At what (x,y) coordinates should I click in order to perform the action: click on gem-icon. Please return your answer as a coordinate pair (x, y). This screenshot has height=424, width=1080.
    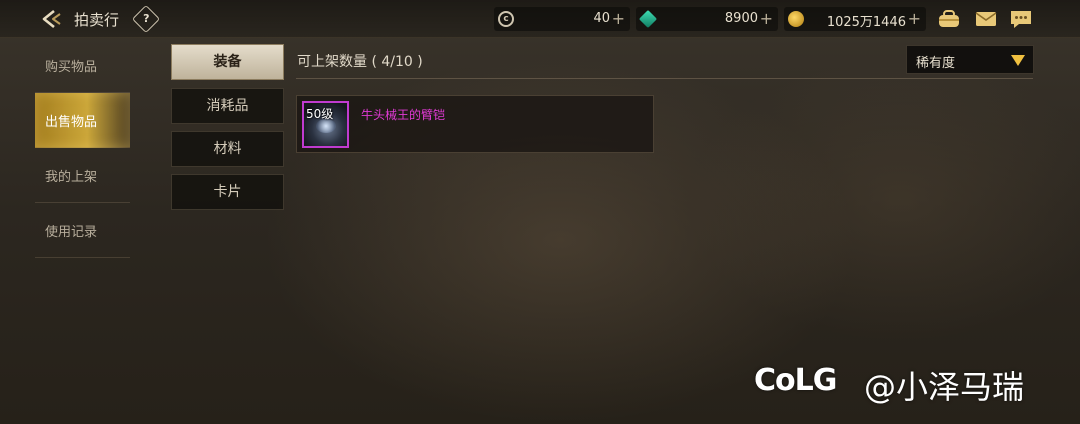
    Looking at the image, I should click on (648, 19).